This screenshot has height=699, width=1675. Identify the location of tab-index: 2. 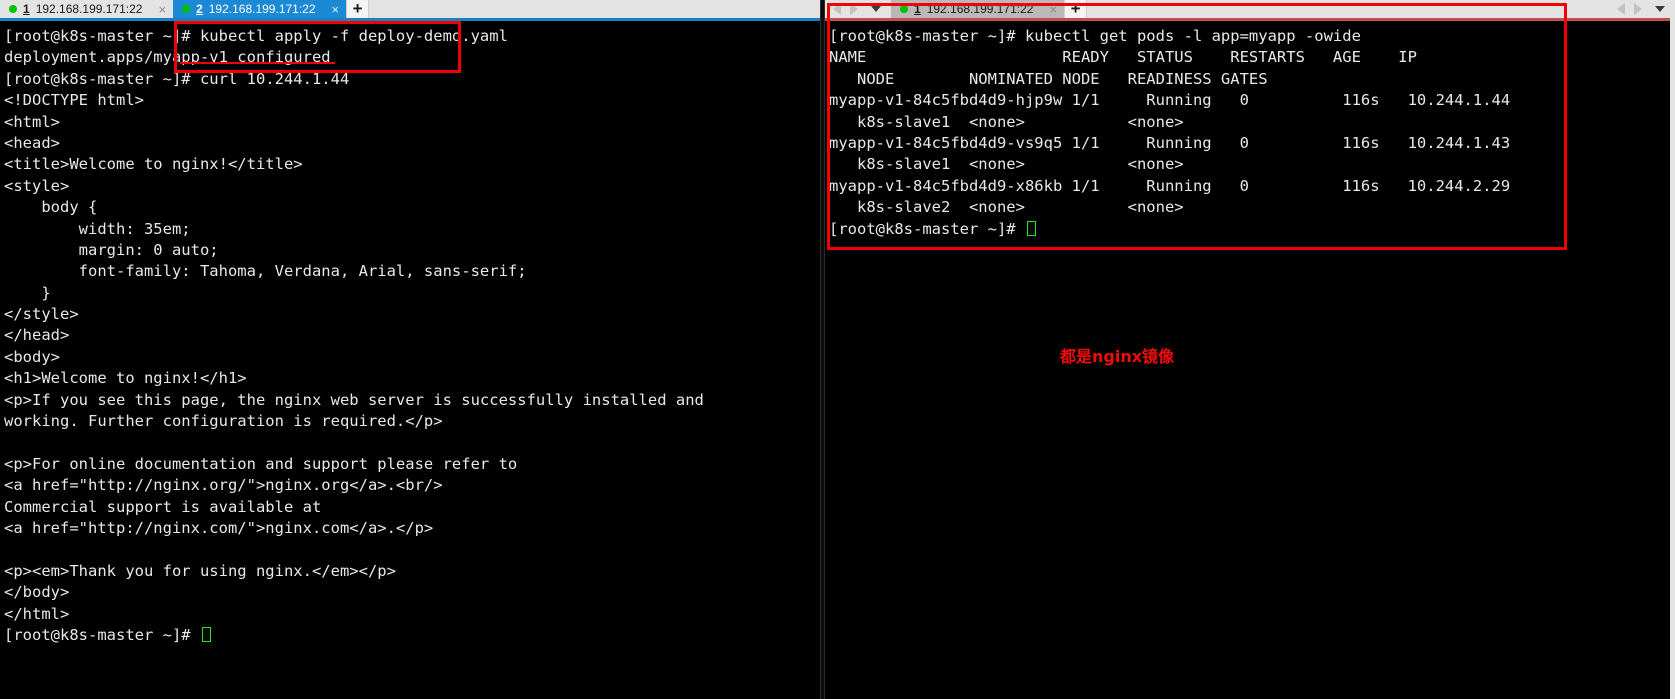
(199, 9).